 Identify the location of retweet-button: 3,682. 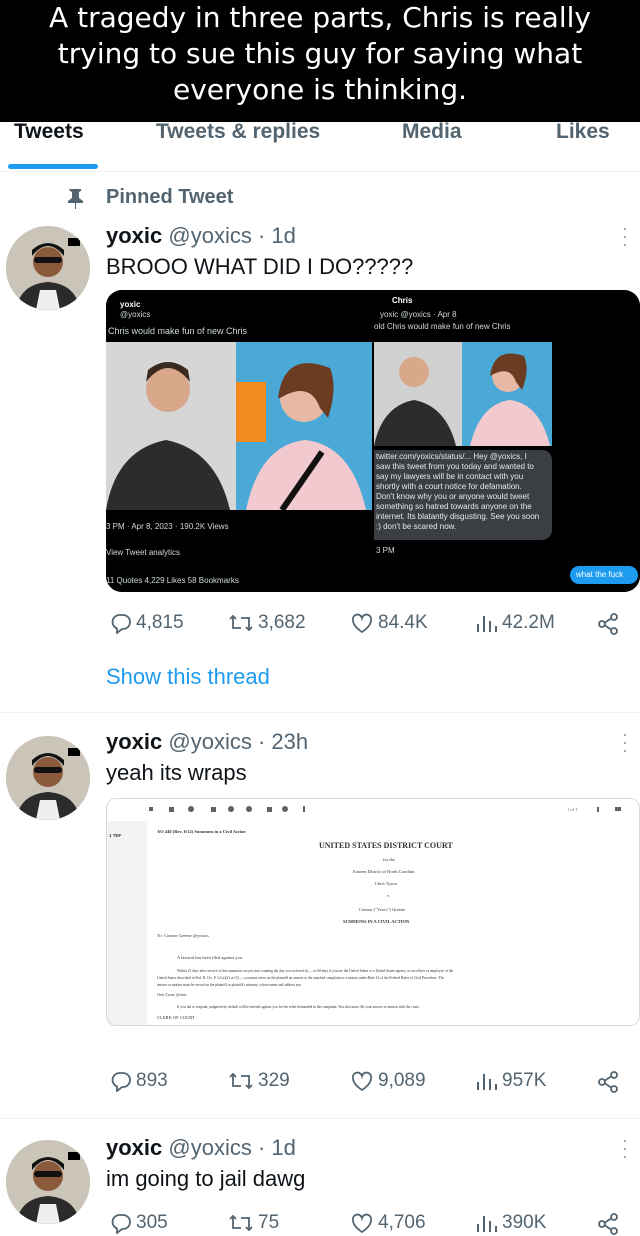
(267, 623).